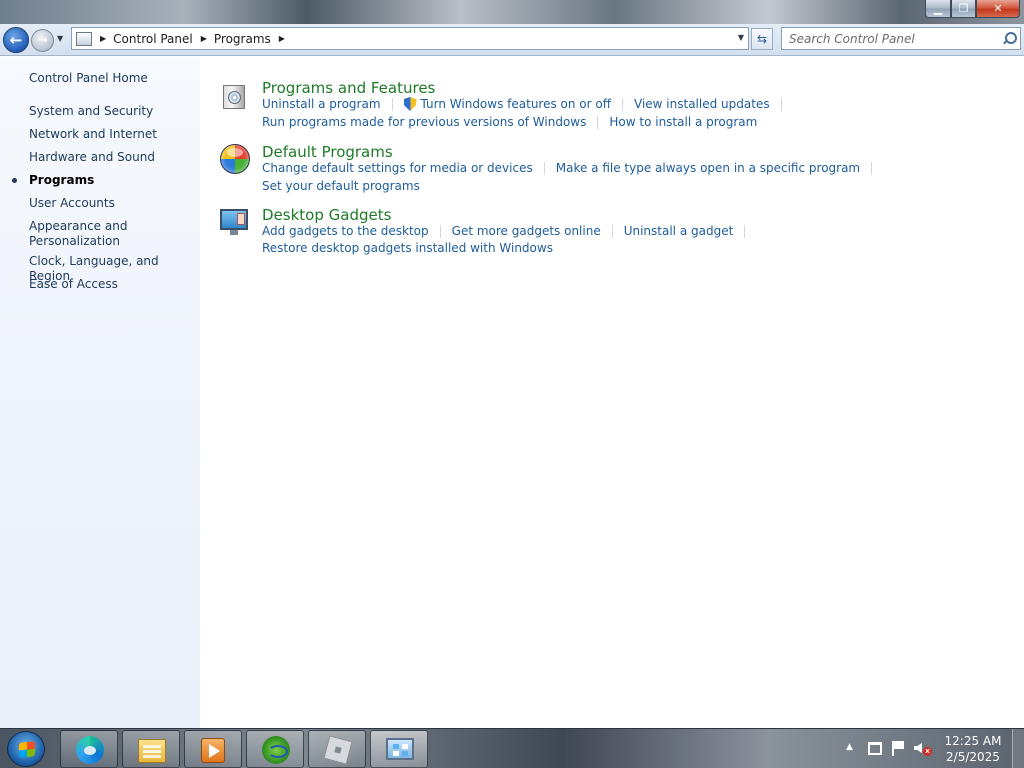  I want to click on start-button, so click(26, 749).